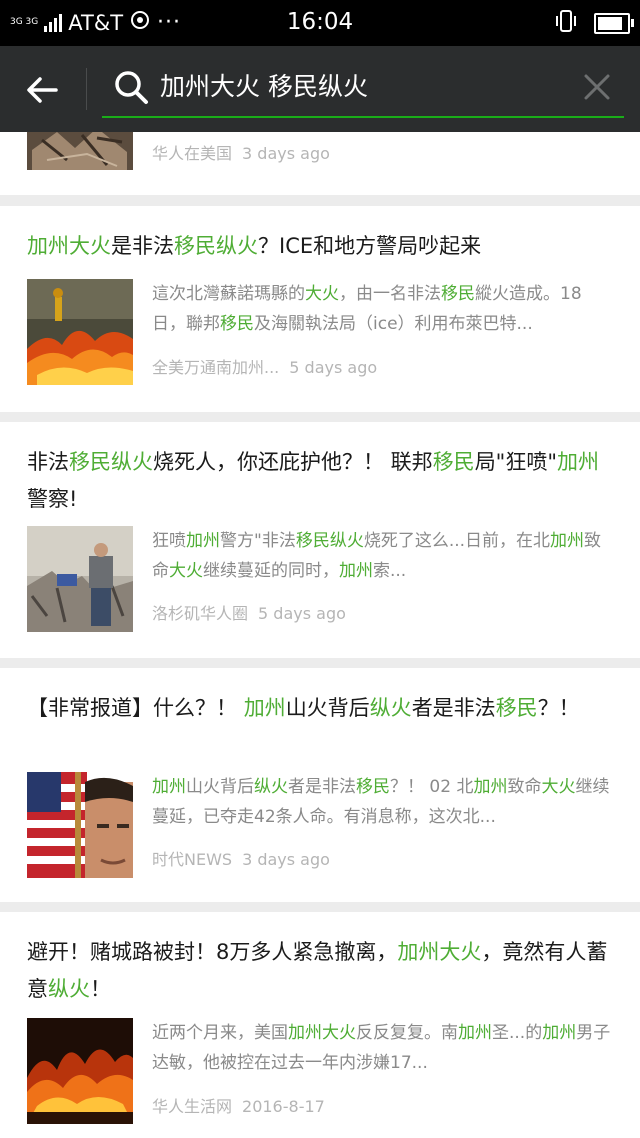 The image size is (640, 1138). Describe the element at coordinates (293, 462) in the screenshot. I see `text-segment: 烧死人，你还庇护他？！ 联邦` at that location.